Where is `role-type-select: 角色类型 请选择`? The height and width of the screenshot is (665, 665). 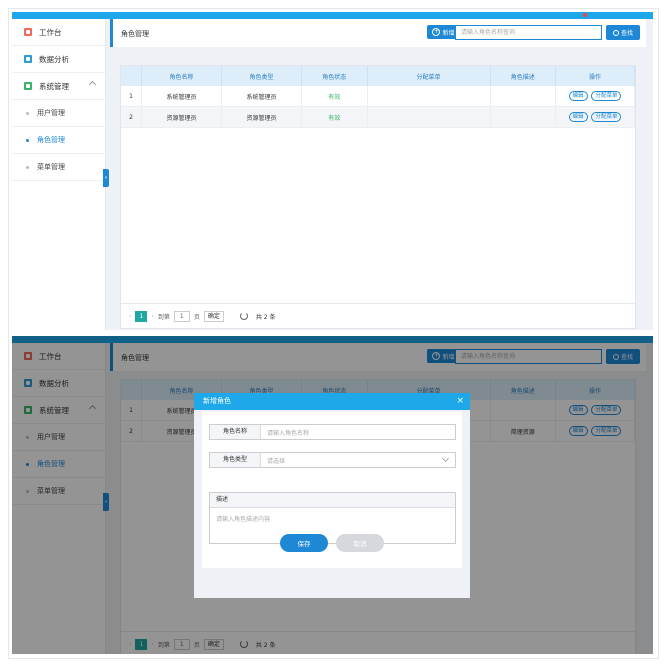
role-type-select: 角色类型 请选择 is located at coordinates (332, 460).